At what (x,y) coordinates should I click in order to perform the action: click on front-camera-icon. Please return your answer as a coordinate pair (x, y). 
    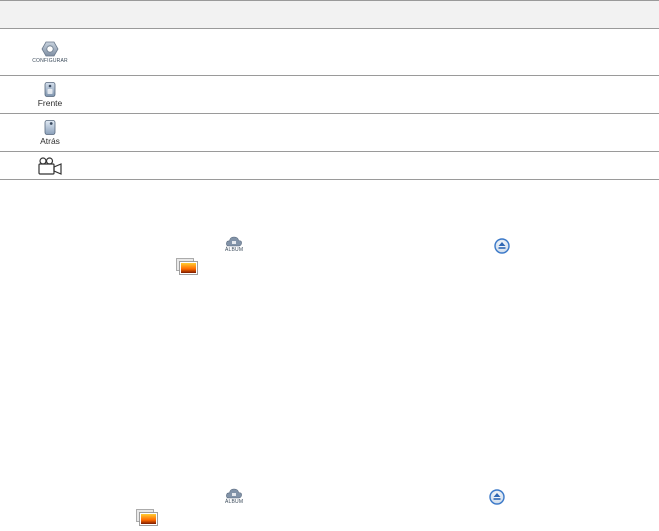
    Looking at the image, I should click on (50, 89).